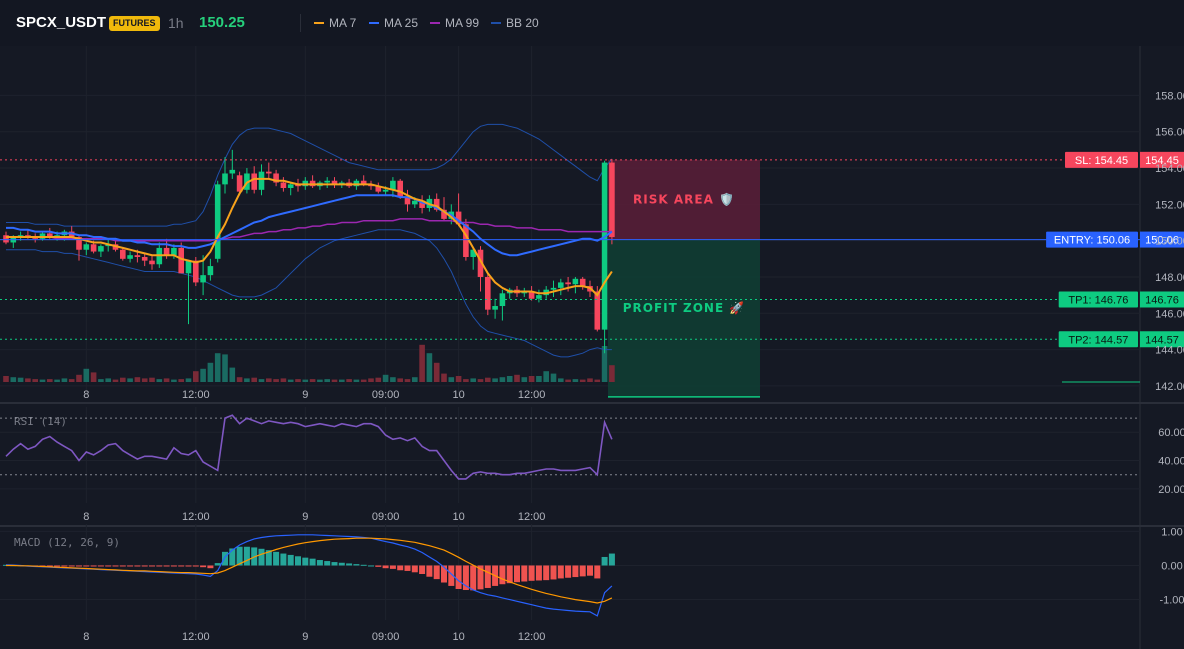  I want to click on price-tick-label: 154.00, so click(1169, 169).